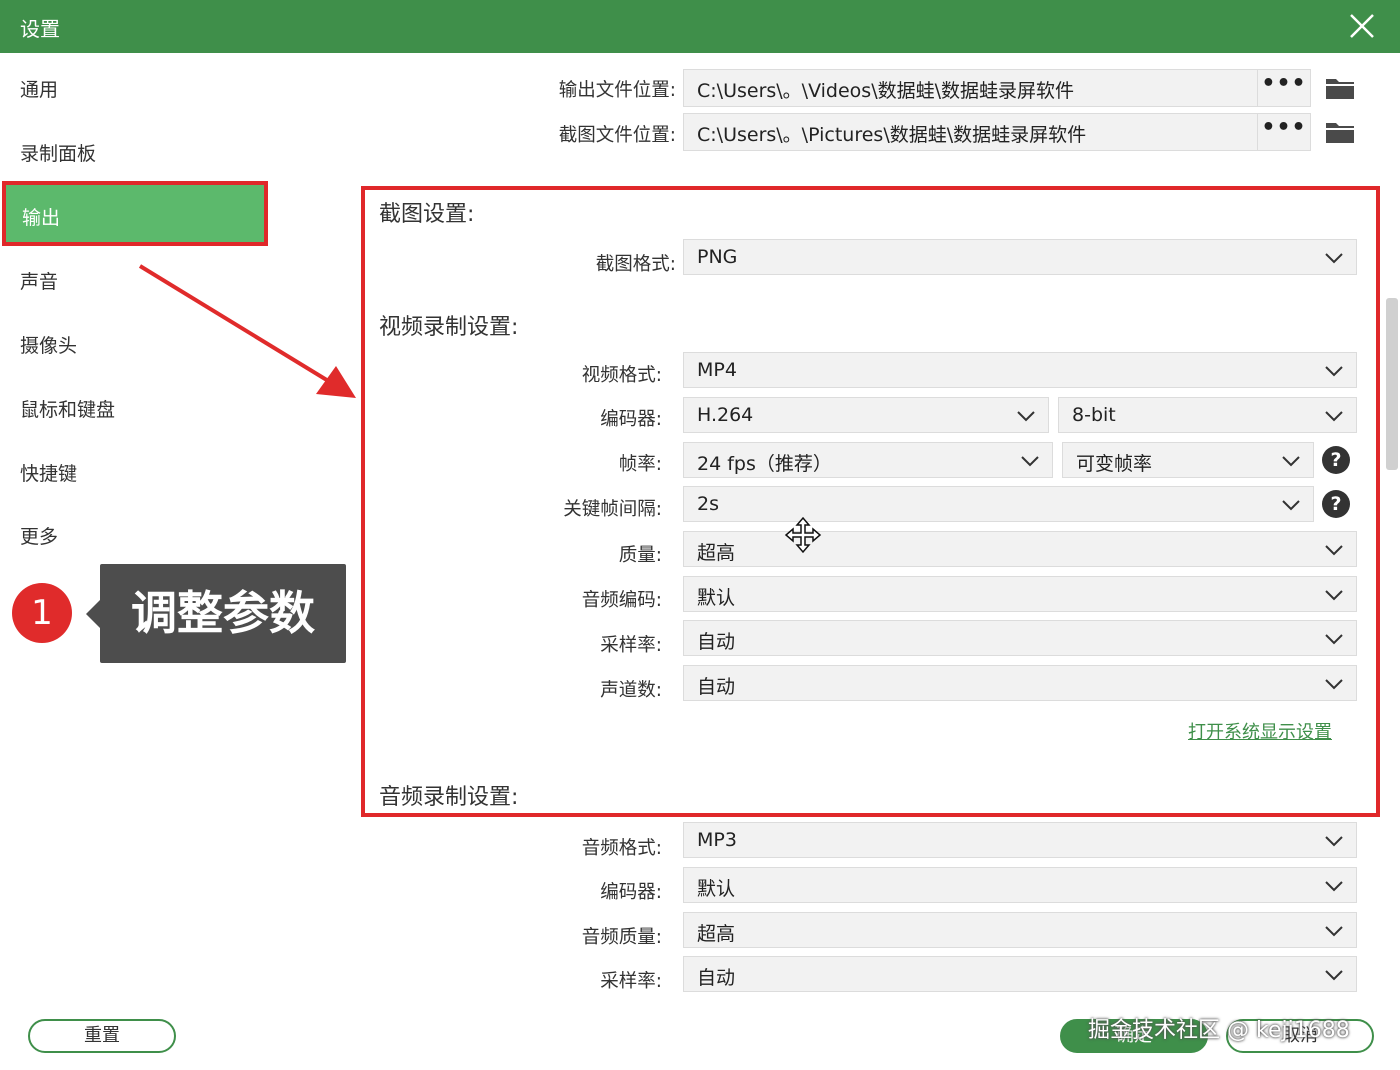 The image size is (1400, 1070). Describe the element at coordinates (764, 464) in the screenshot. I see `framerate-value: 24 fps（推荐）` at that location.